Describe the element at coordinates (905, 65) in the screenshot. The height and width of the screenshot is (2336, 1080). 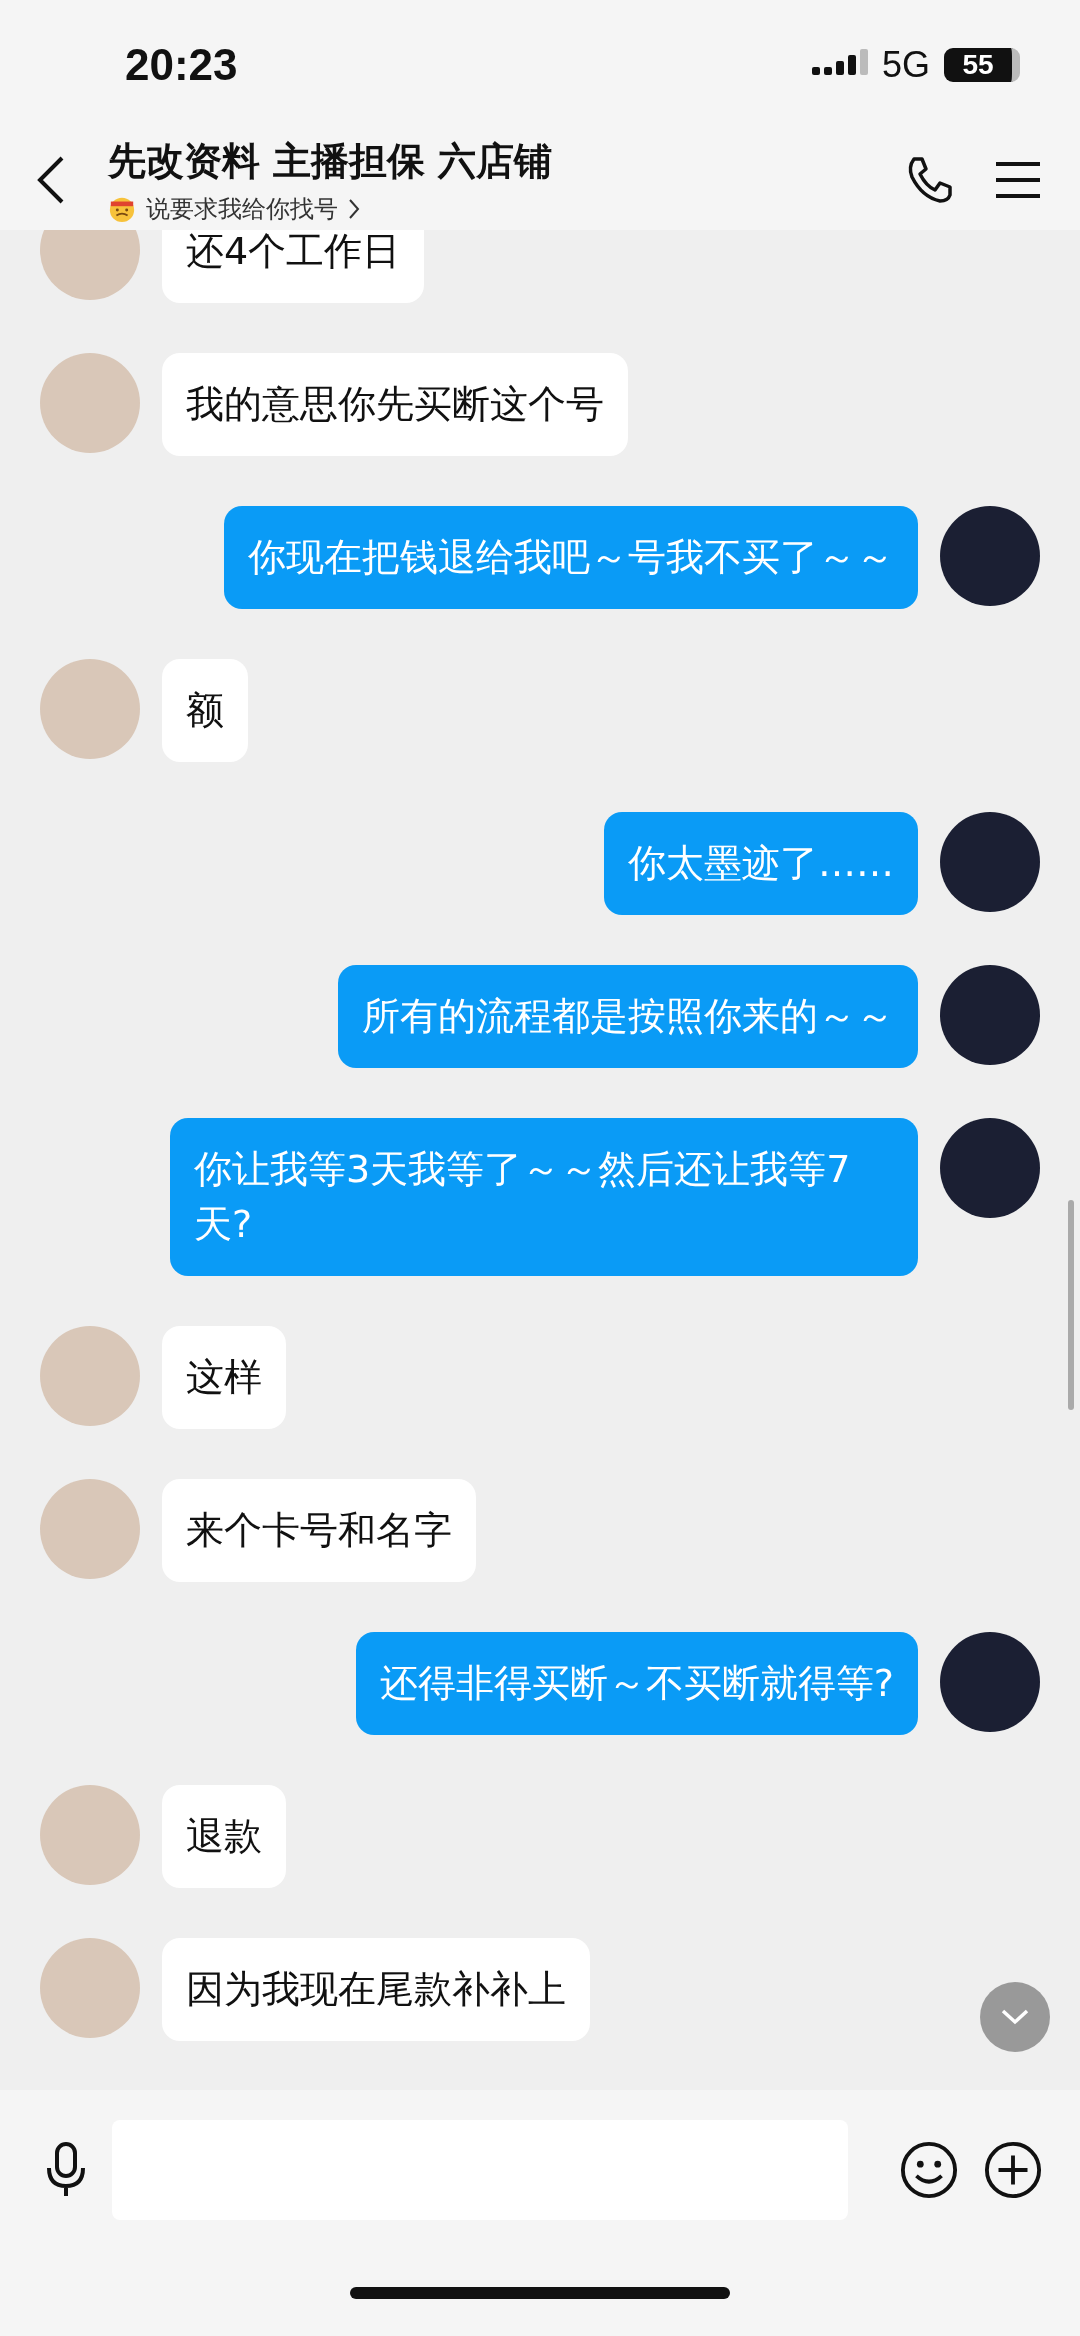
I see `network-label: 5G` at that location.